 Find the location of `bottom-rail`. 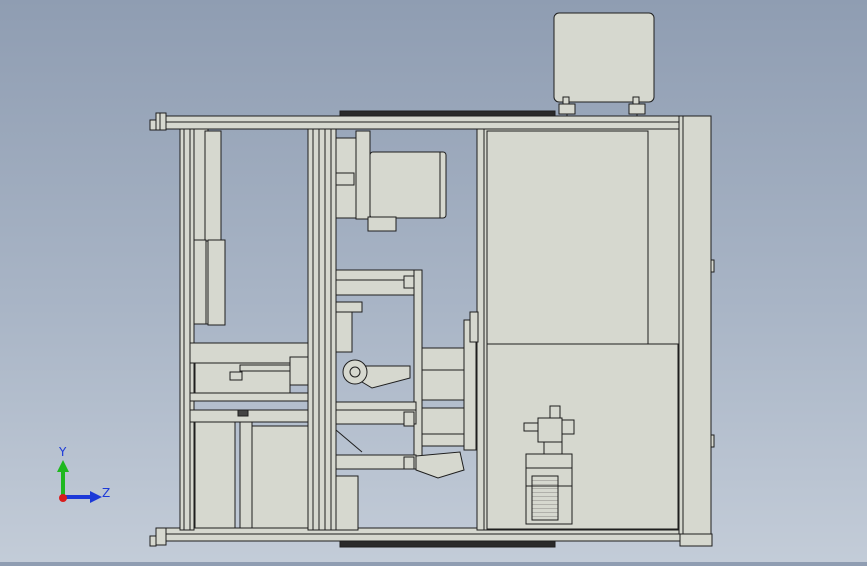

bottom-rail is located at coordinates (434, 537).